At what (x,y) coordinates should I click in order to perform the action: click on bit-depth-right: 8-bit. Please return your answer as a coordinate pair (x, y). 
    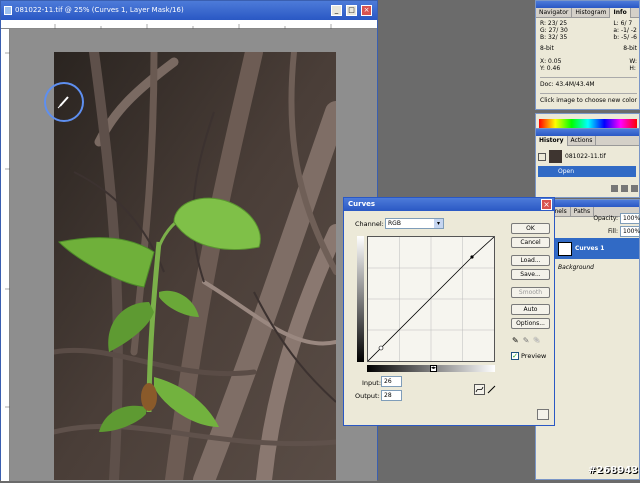
    Looking at the image, I should click on (630, 48).